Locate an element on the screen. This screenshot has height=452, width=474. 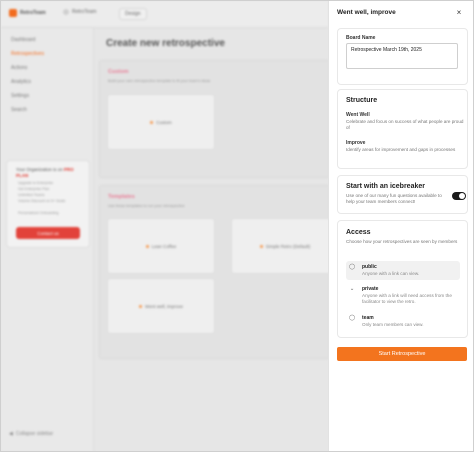
user-icon: ◯ is located at coordinates (352, 267).